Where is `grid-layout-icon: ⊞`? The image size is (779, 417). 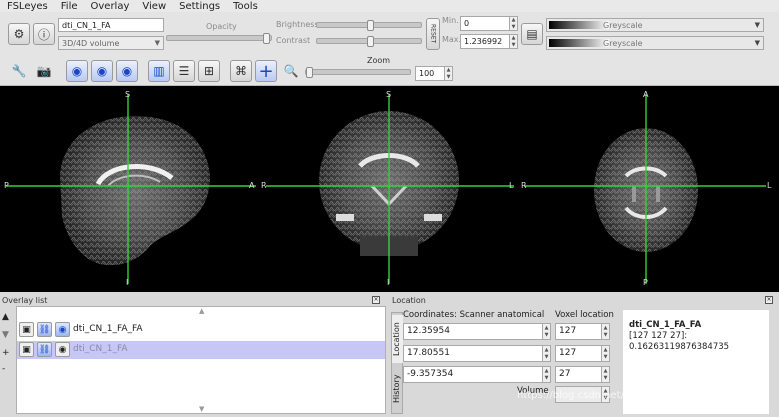
grid-layout-icon: ⊞ is located at coordinates (209, 71).